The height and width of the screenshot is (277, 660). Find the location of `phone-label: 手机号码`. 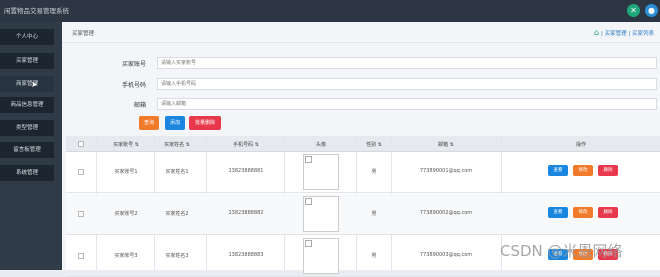

phone-label: 手机号码 is located at coordinates (133, 85).